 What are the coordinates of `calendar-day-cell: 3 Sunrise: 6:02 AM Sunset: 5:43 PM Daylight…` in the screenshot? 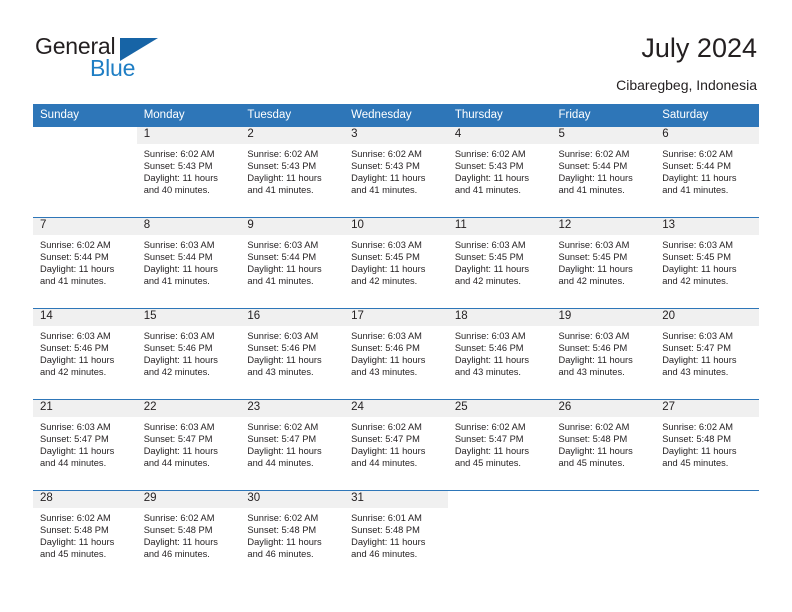 It's located at (396, 172).